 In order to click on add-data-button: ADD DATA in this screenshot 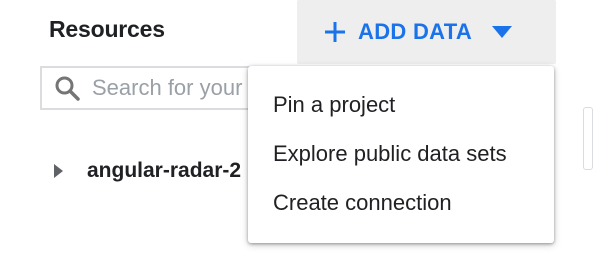, I will do `click(426, 32)`.